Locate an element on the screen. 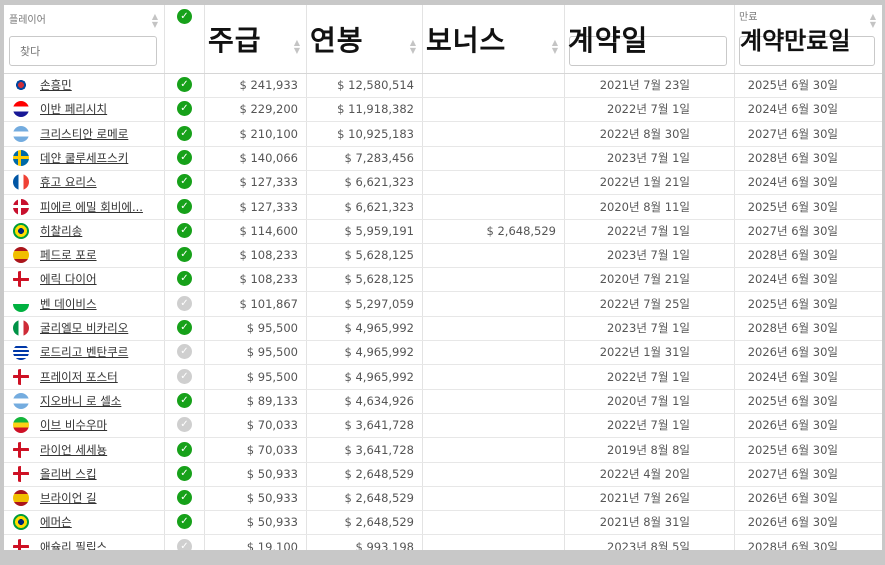  header-weekly: 주급 ▲ ▼ is located at coordinates (255, 39).